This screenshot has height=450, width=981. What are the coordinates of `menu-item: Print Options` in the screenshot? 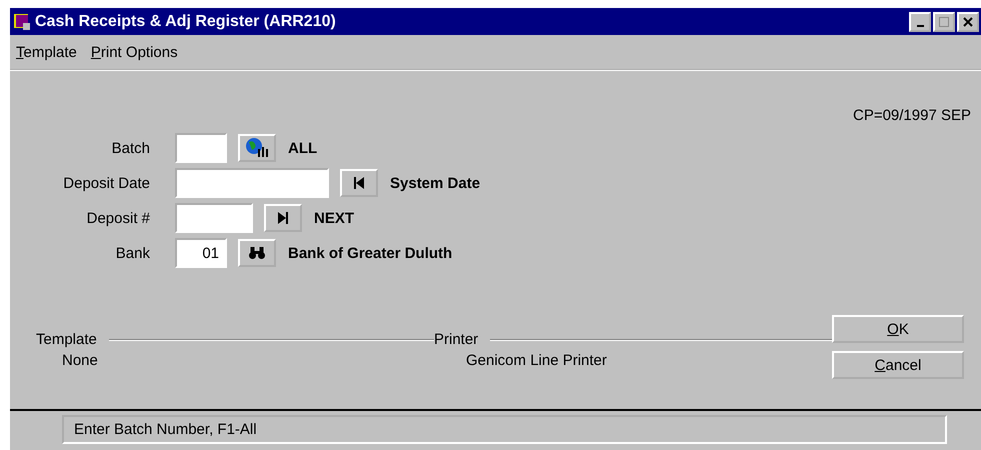 It's located at (134, 52).